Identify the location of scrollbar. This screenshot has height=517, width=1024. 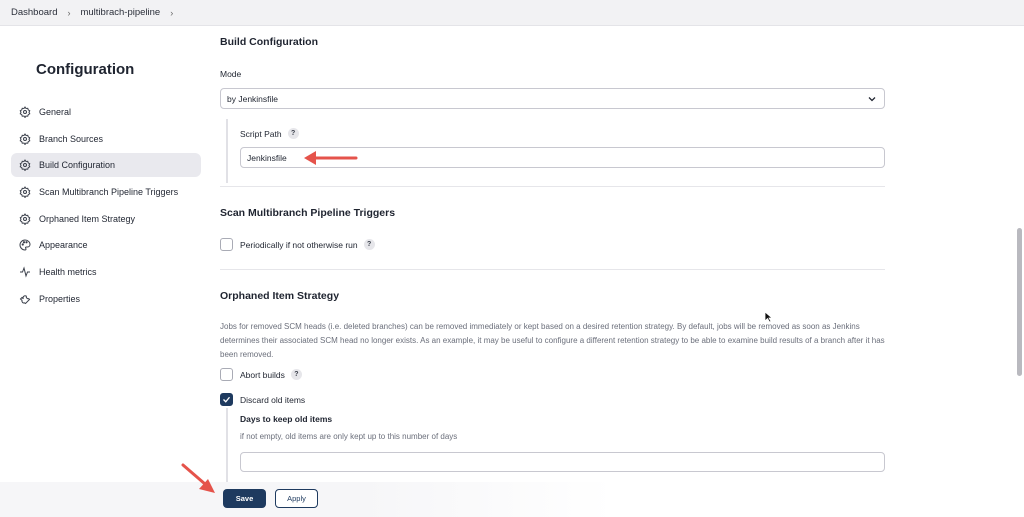
(1019, 302).